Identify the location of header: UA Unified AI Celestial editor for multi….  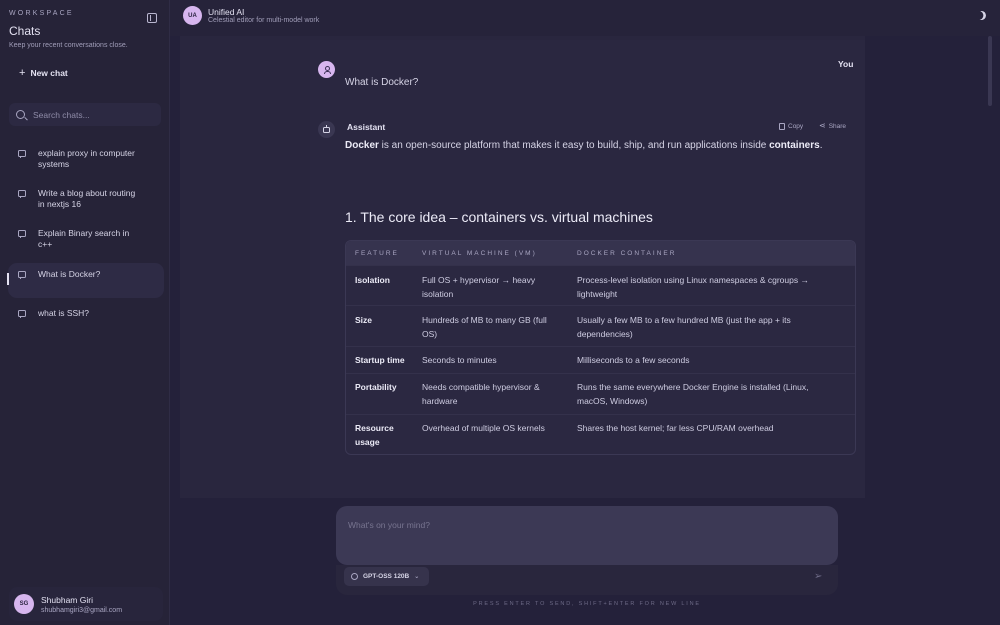
(585, 18).